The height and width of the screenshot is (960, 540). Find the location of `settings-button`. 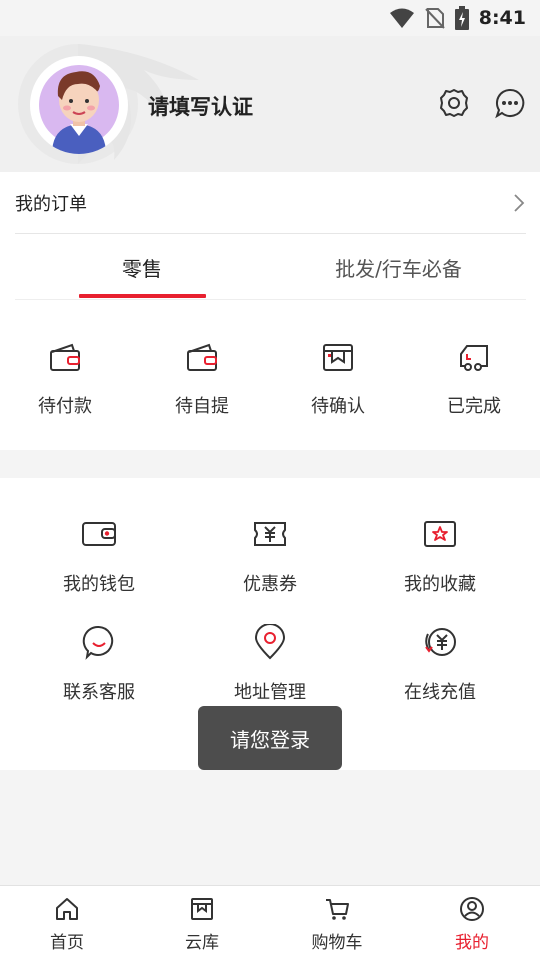

settings-button is located at coordinates (454, 103).